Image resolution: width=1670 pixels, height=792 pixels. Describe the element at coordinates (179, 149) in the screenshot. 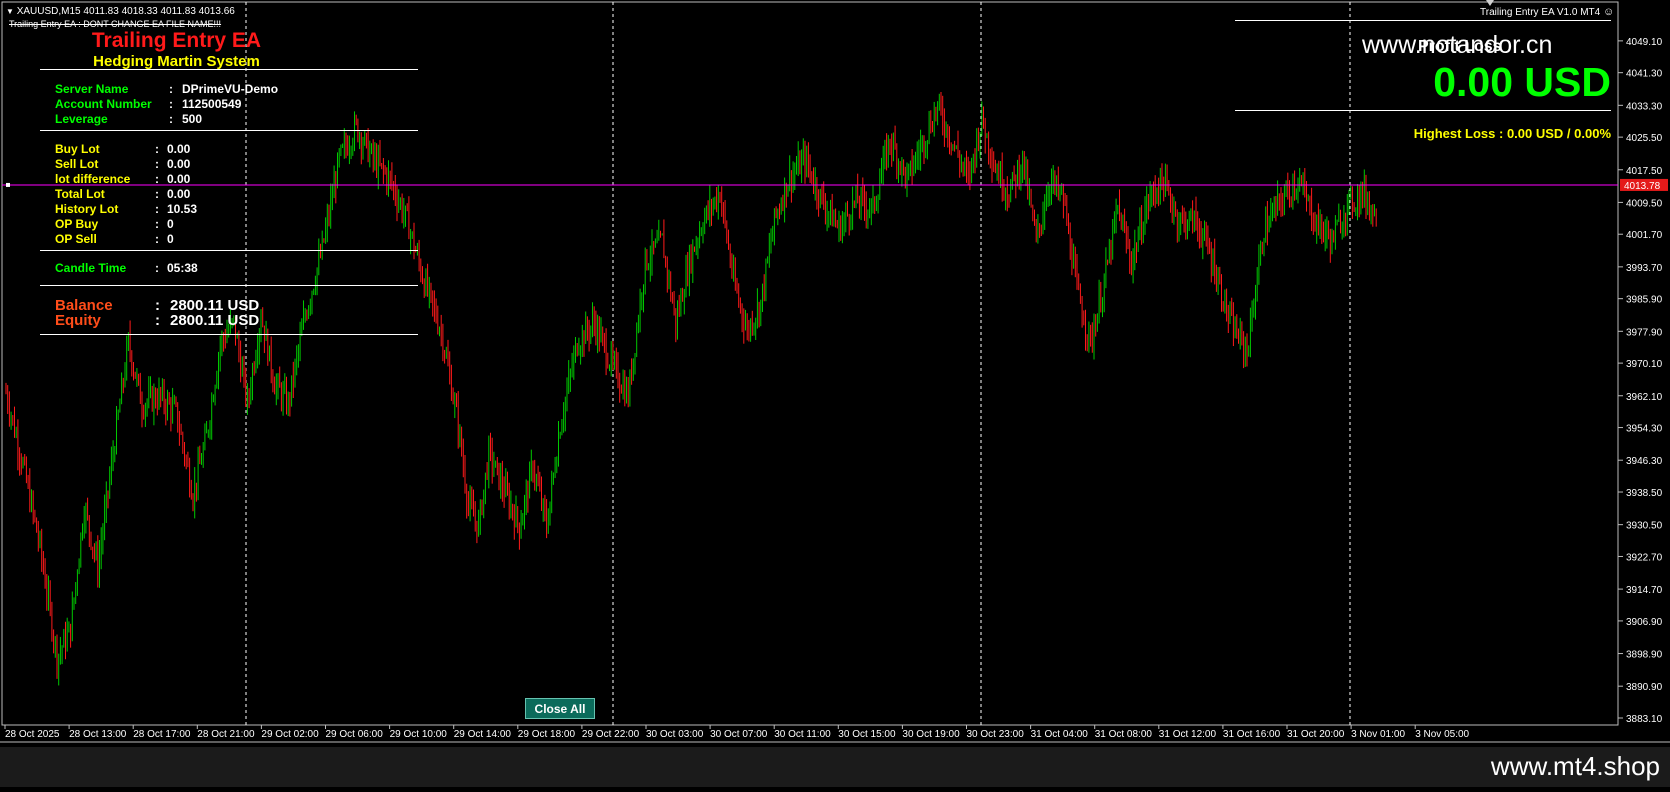

I see `buy-lot-value: 0.00` at that location.